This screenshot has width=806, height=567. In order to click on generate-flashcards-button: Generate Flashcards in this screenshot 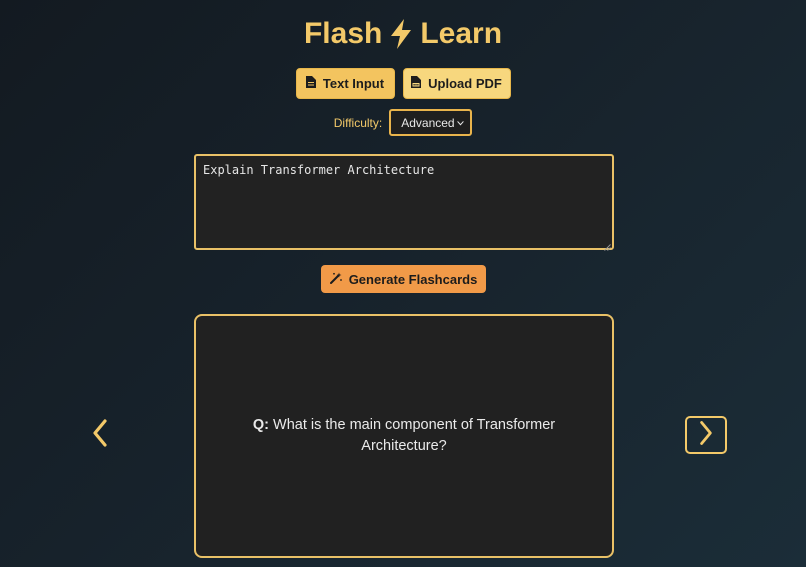, I will do `click(403, 279)`.